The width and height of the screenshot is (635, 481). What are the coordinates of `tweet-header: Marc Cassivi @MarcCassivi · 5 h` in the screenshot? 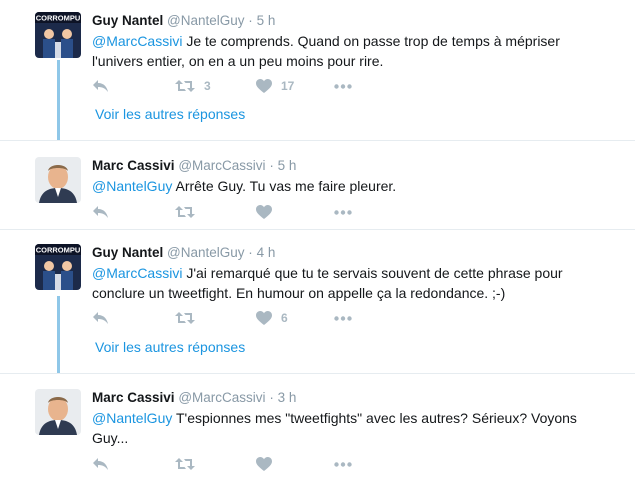 It's located at (194, 165).